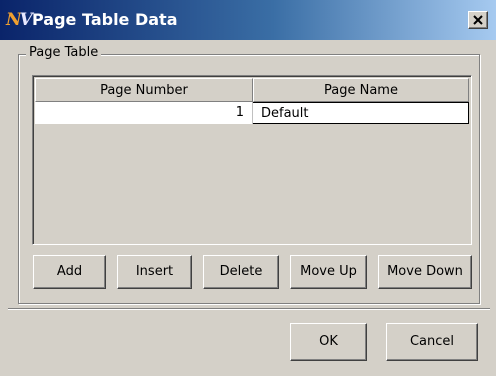 The width and height of the screenshot is (496, 376). I want to click on column-header-page-number: Page Number, so click(144, 90).